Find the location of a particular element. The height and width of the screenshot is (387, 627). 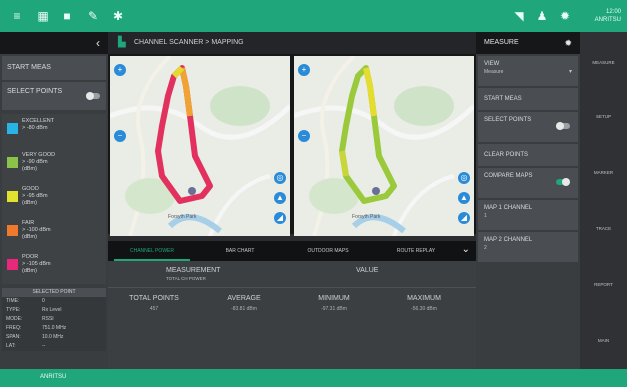

selected-point-row: MODE: RSSI is located at coordinates (54, 319).